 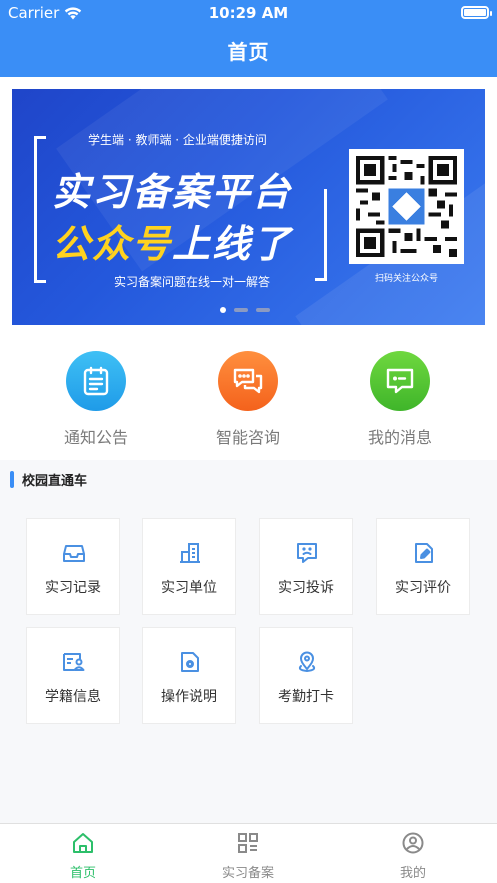 I want to click on tab-label: 我的, so click(x=412, y=873).